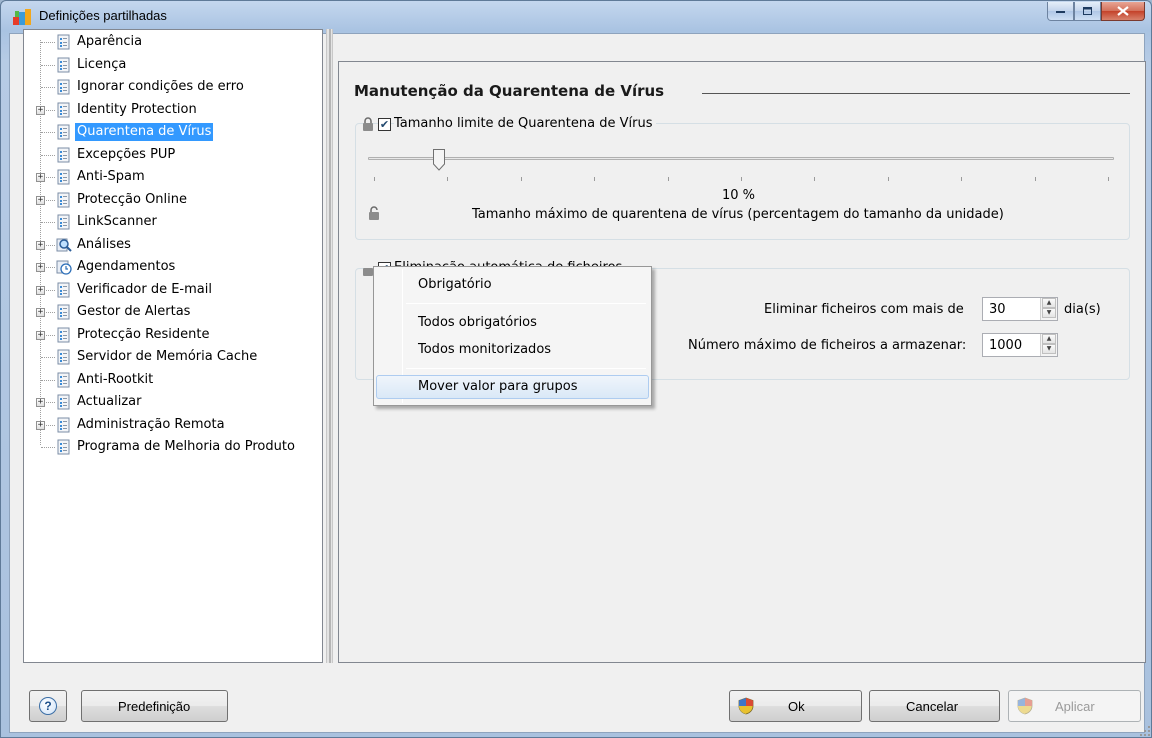 The image size is (1152, 738). Describe the element at coordinates (498, 386) in the screenshot. I see `menu-item-label: Mover valor para grupos` at that location.